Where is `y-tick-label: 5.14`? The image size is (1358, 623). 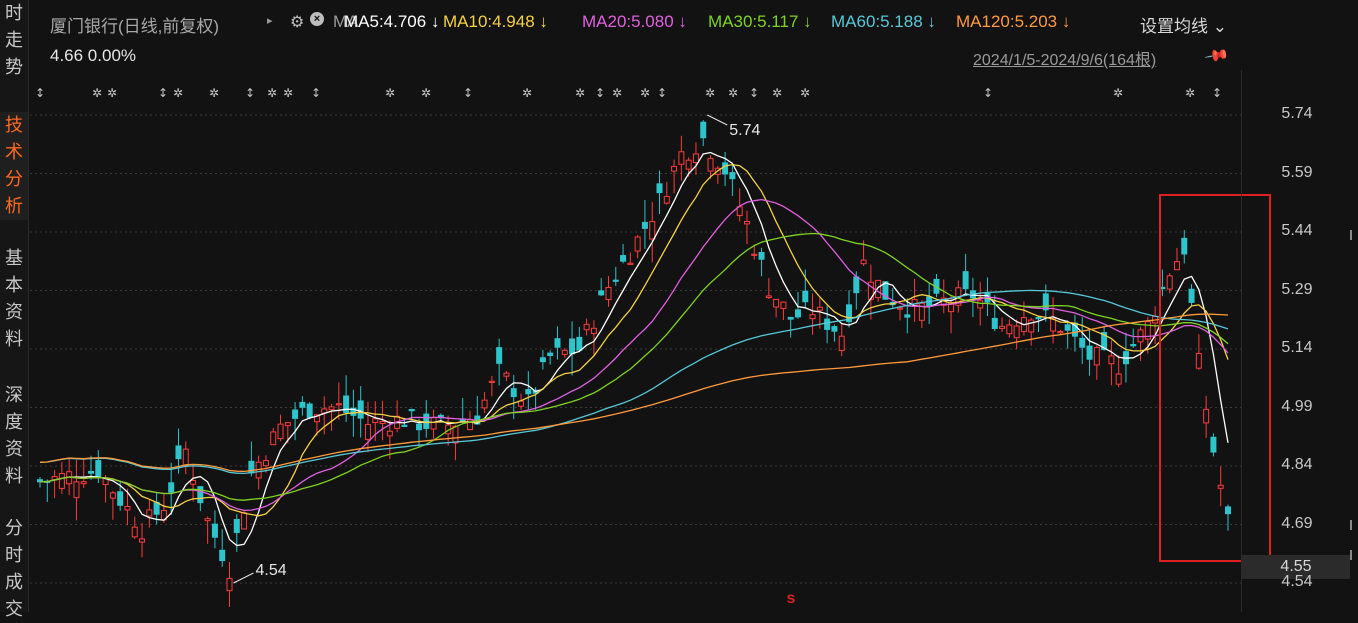
y-tick-label: 5.14 is located at coordinates (1297, 347).